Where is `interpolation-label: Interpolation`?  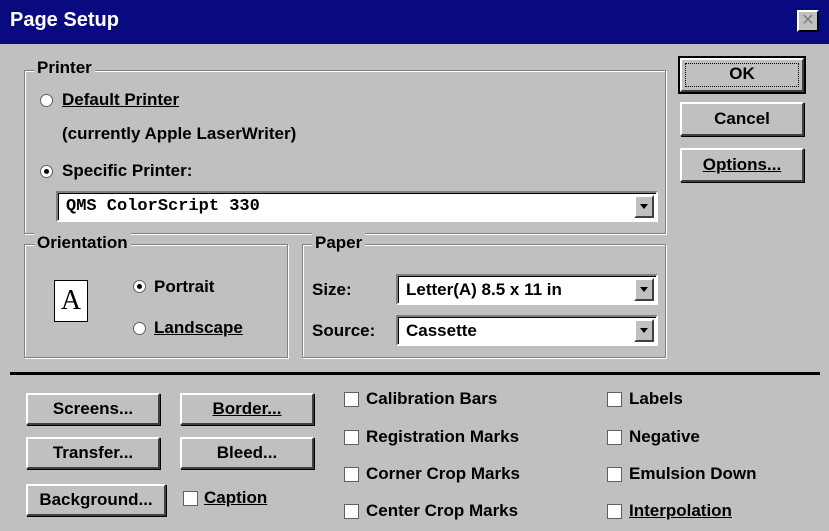 interpolation-label: Interpolation is located at coordinates (680, 511).